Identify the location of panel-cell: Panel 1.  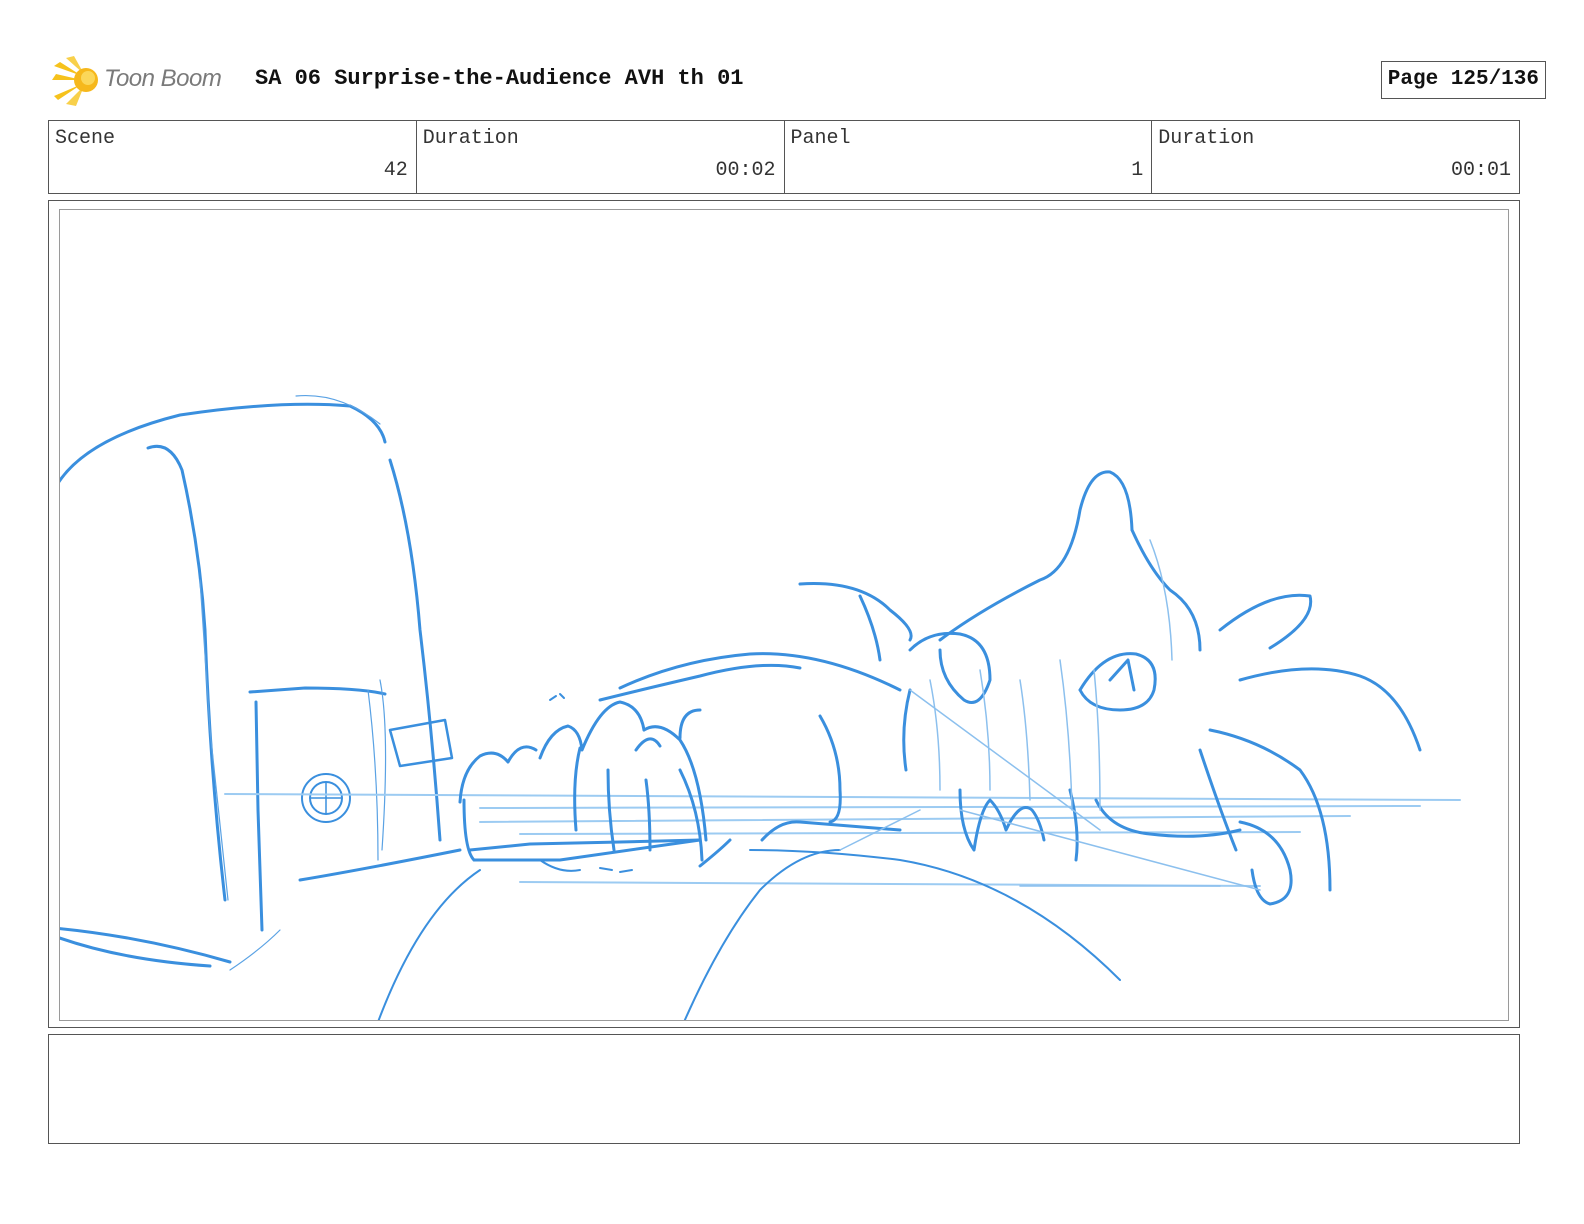
(969, 157).